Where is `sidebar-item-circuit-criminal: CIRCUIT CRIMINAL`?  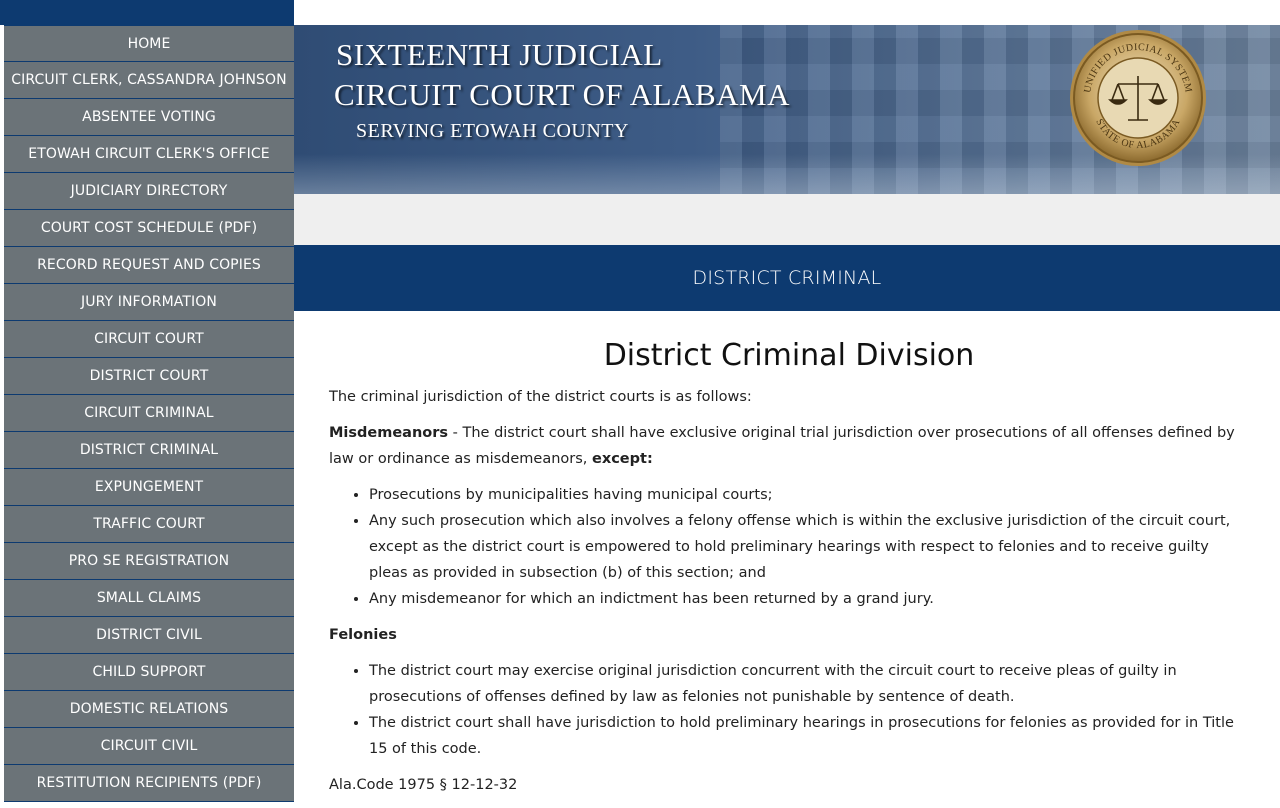 sidebar-item-circuit-criminal: CIRCUIT CRIMINAL is located at coordinates (149, 413).